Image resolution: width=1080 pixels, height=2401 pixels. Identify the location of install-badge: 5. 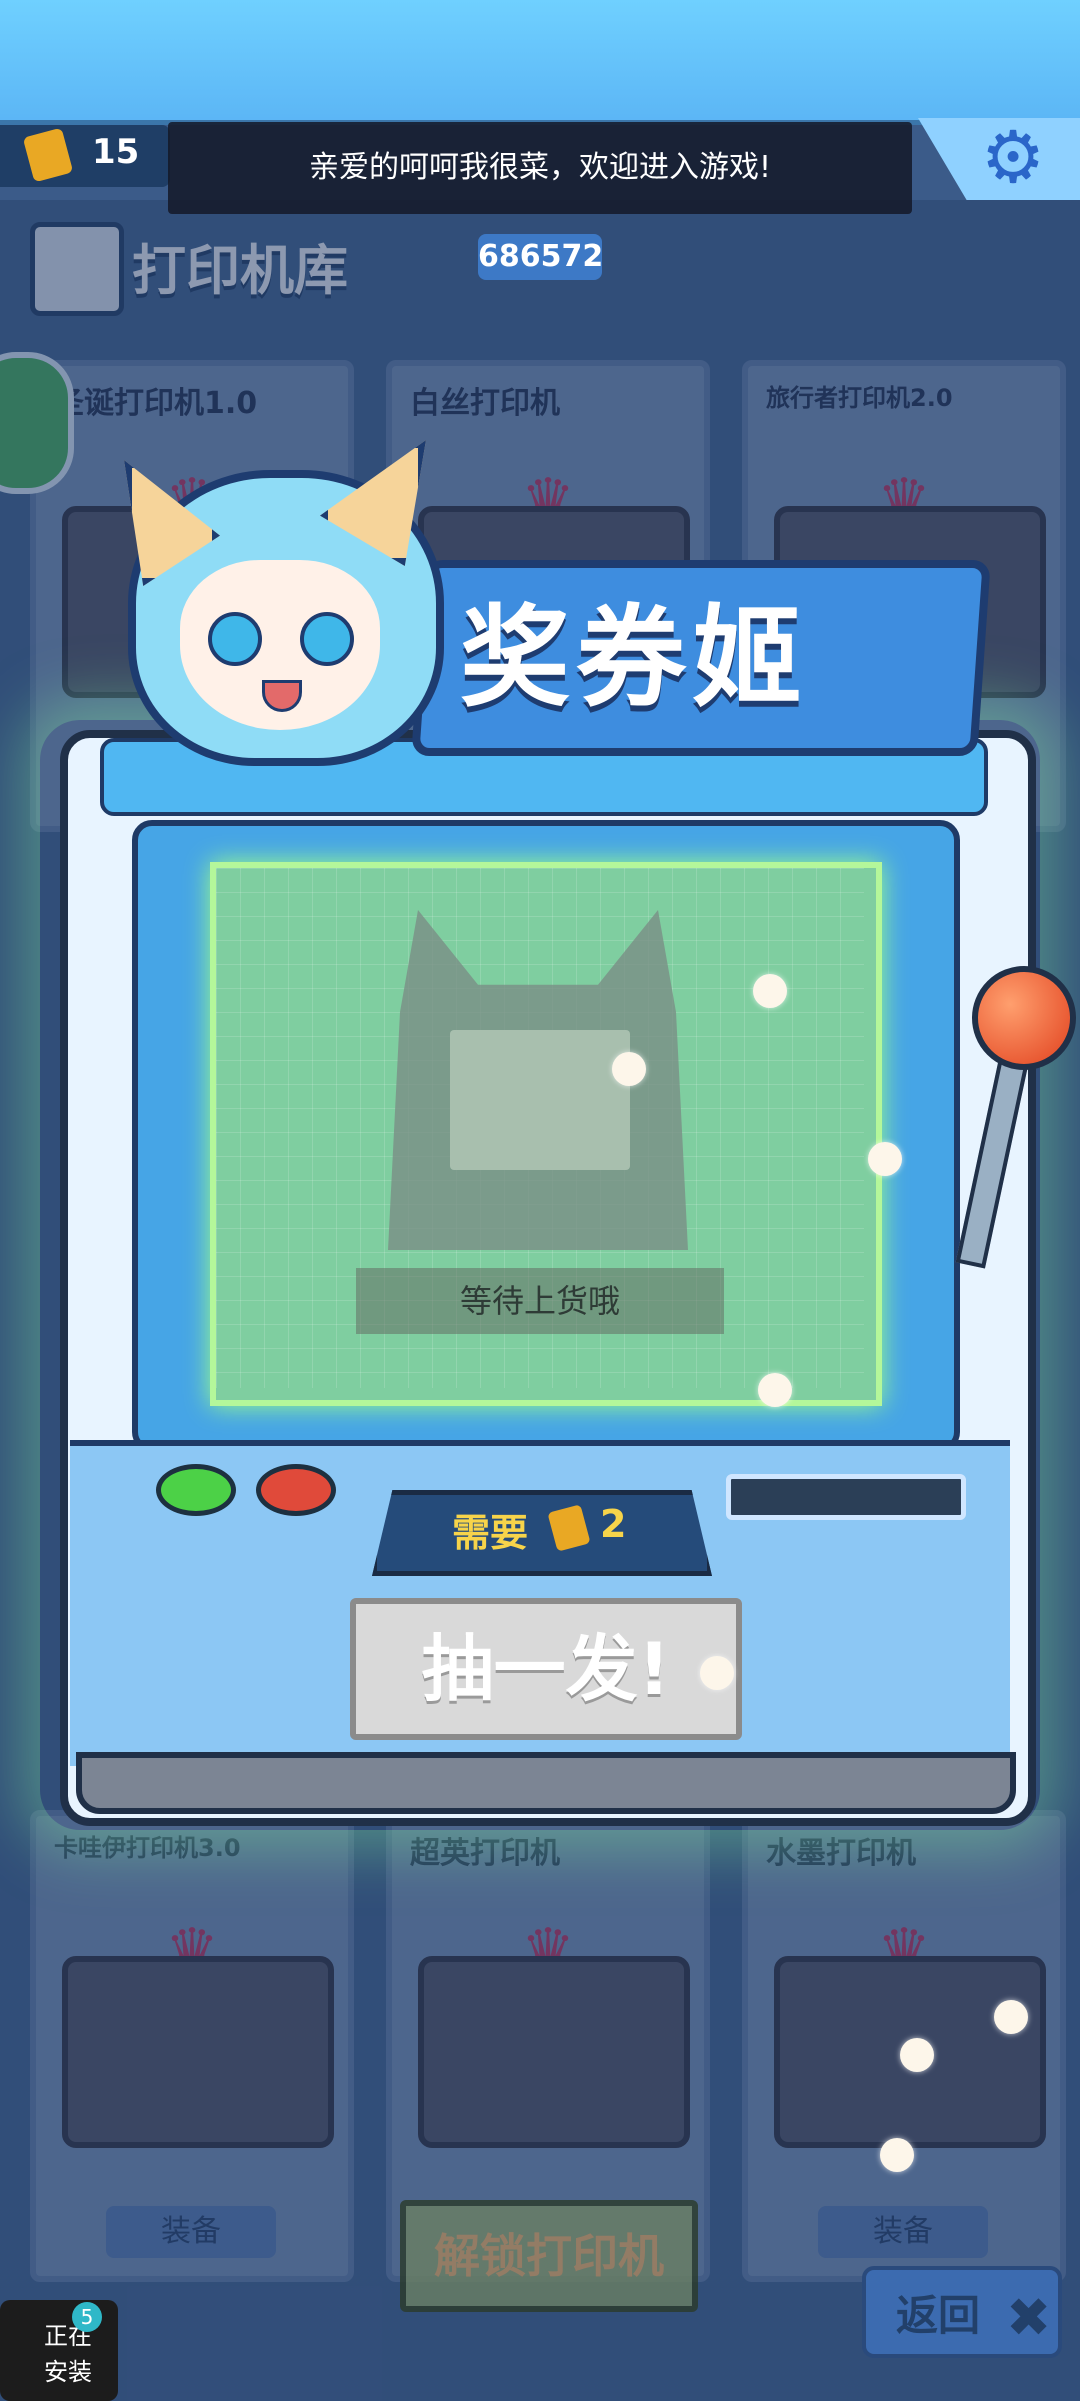
(87, 2317).